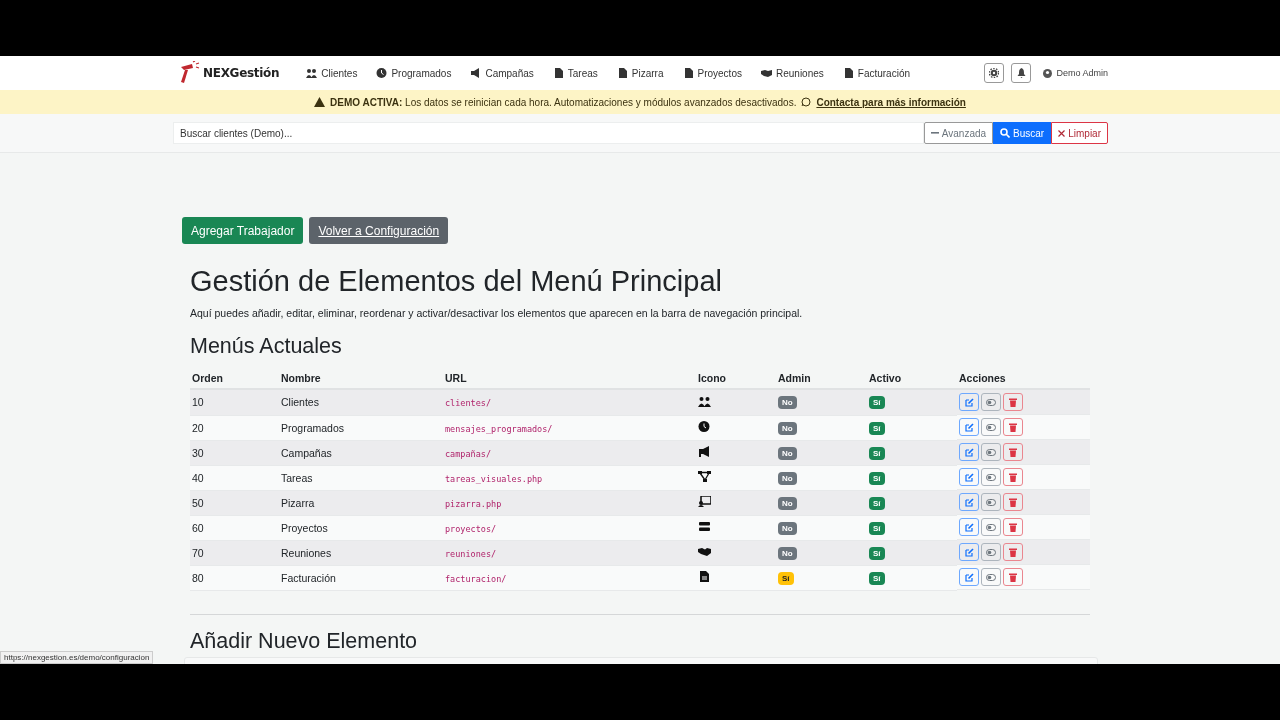 The width and height of the screenshot is (1280, 720). Describe the element at coordinates (456, 281) in the screenshot. I see `page-title: Gestión de Elementos del Menú Principal` at that location.